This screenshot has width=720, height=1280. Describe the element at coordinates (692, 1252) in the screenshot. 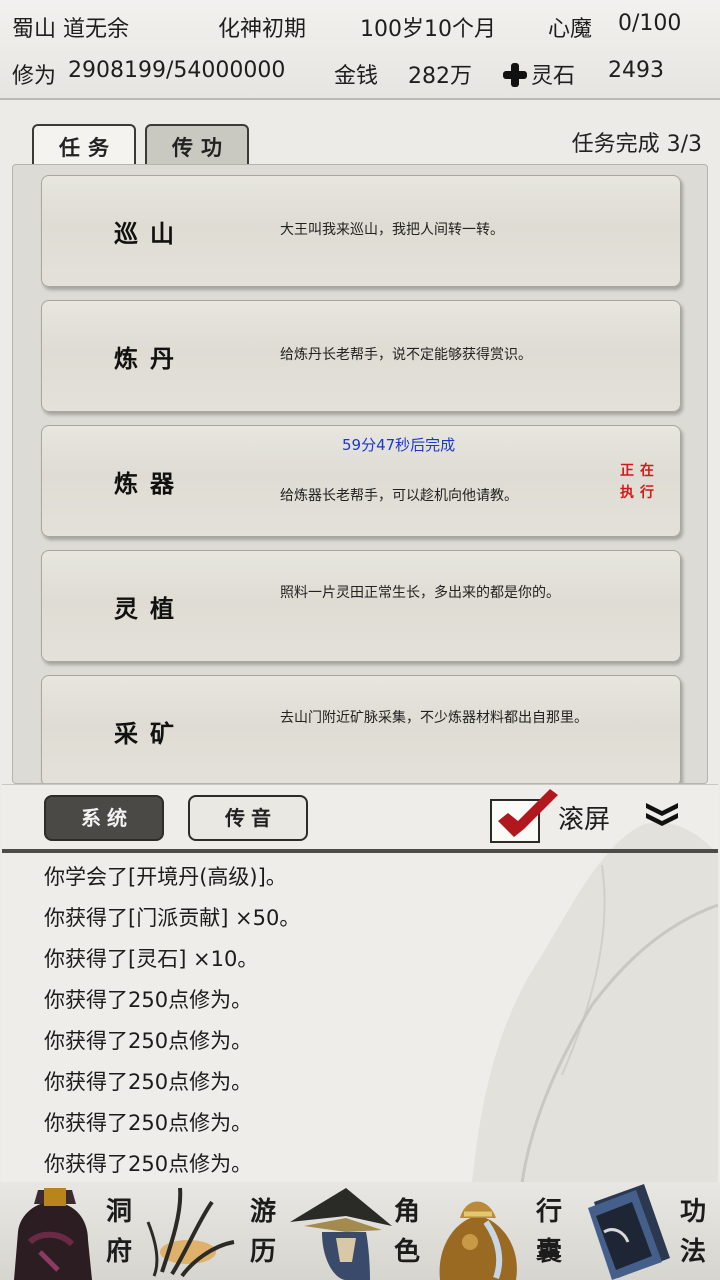

I see `nav-label-bottom: 法` at that location.